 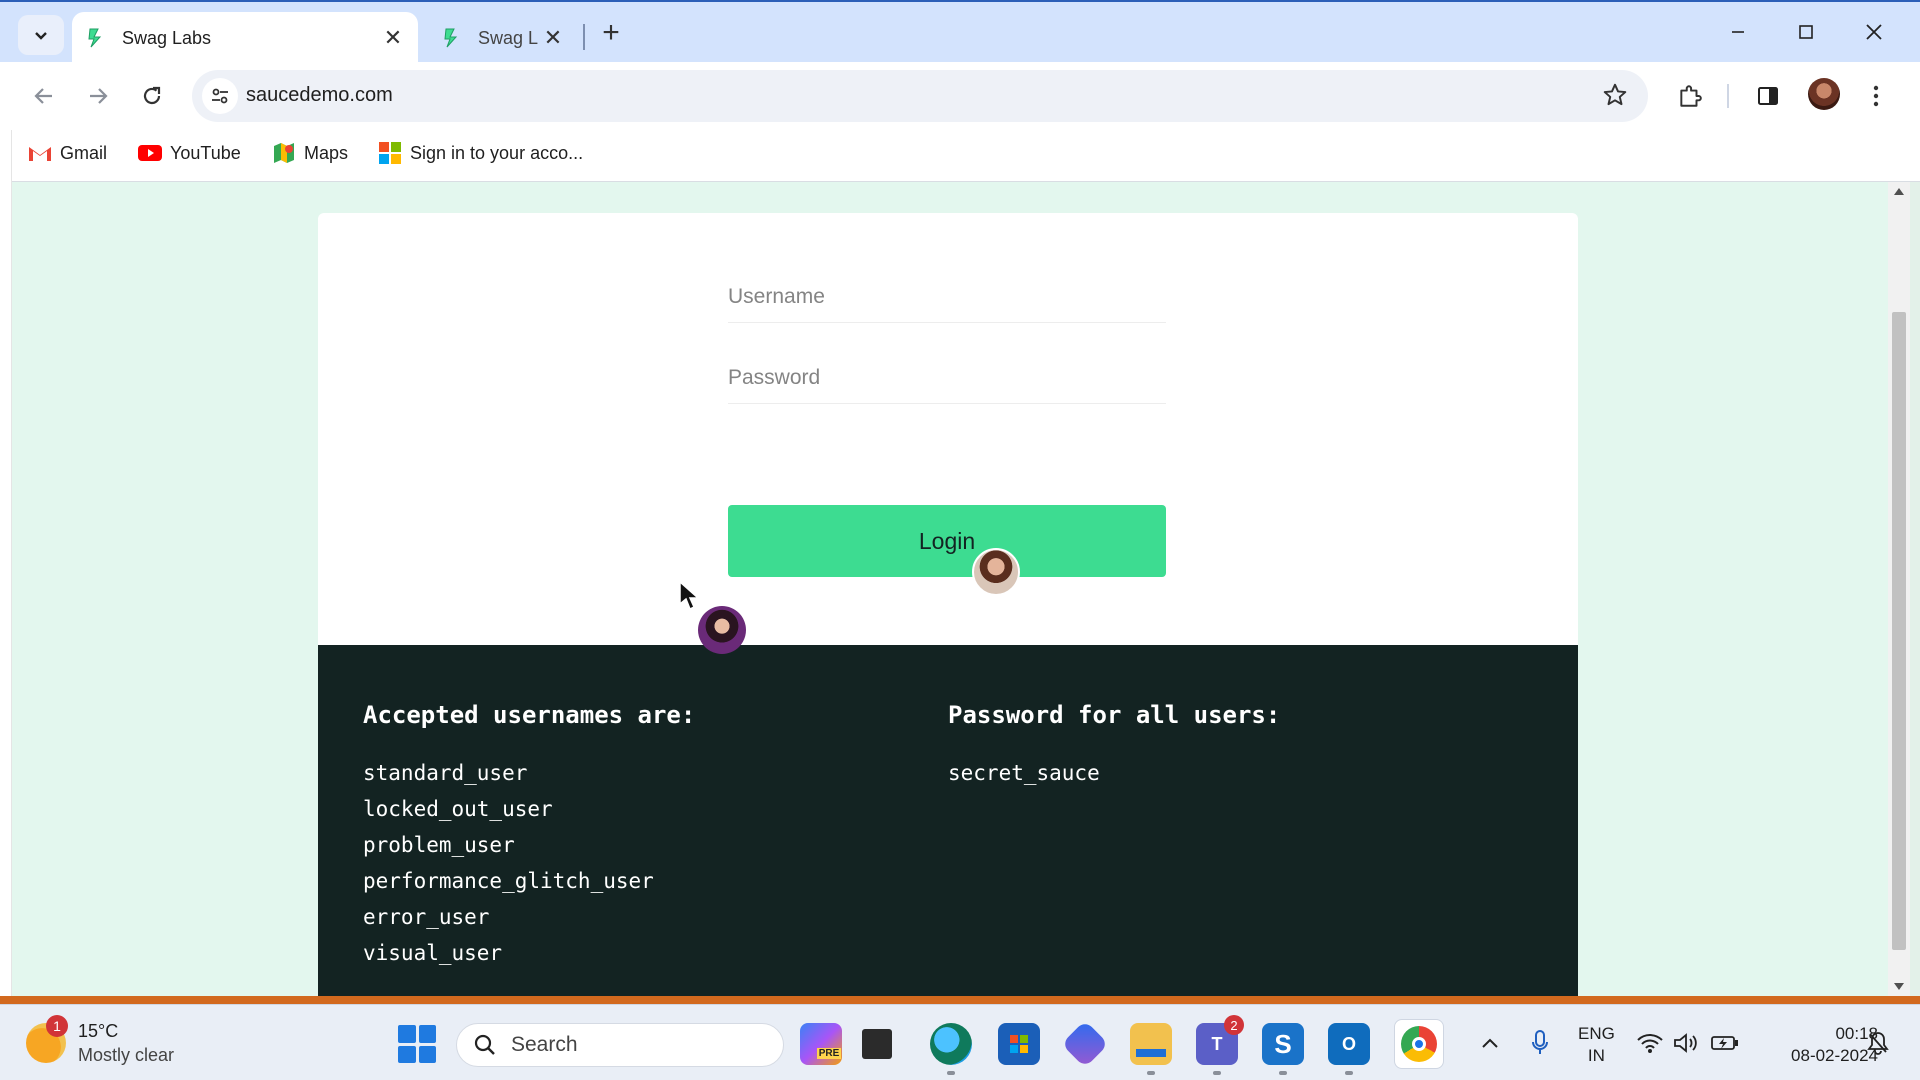 I want to click on login-button-label: Login, so click(x=947, y=540).